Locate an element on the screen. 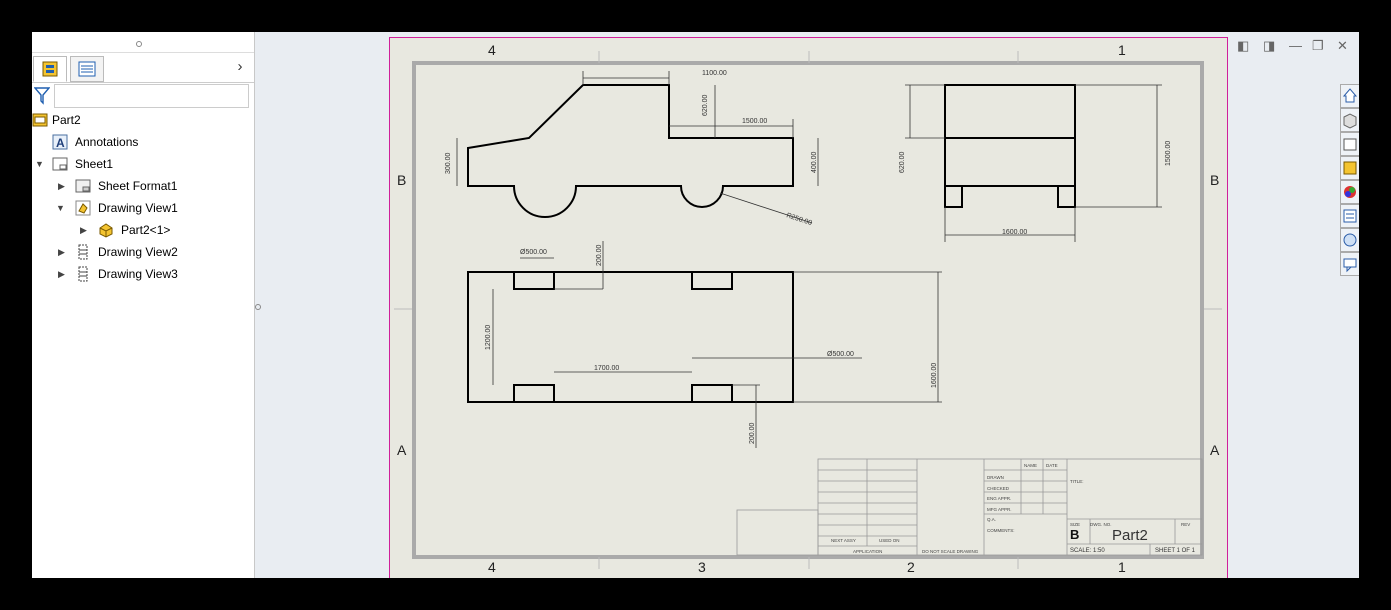 The height and width of the screenshot is (610, 1391). dim-1100: 1100.00 is located at coordinates (714, 73).